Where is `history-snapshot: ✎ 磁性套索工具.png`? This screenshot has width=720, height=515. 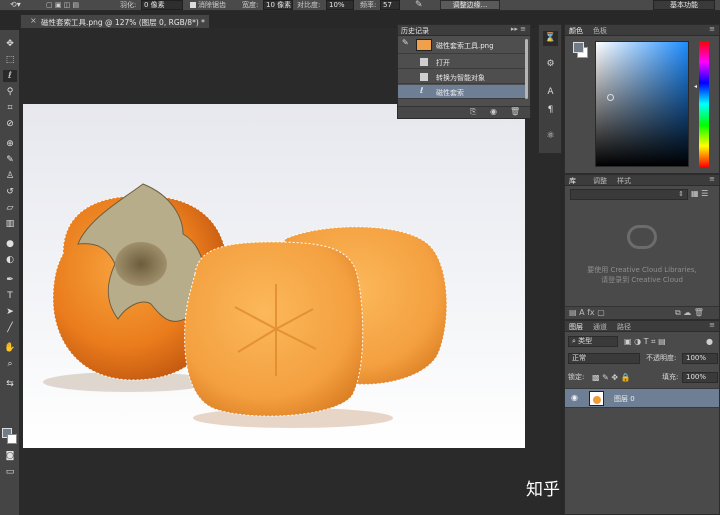
history-snapshot: ✎ 磁性套索工具.png is located at coordinates (463, 45).